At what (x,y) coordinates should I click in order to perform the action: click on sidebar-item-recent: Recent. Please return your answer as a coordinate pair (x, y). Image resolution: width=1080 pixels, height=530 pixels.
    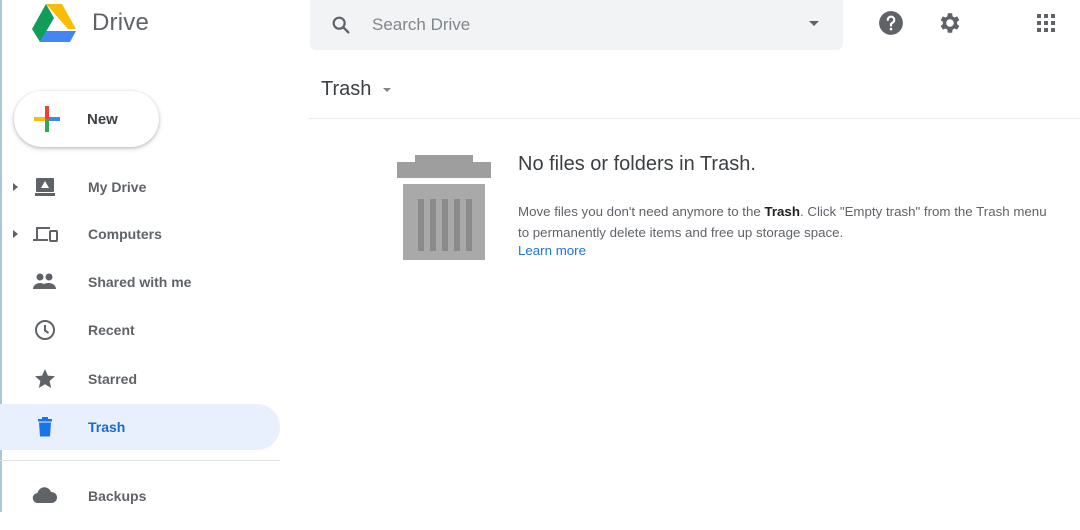
    Looking at the image, I should click on (140, 330).